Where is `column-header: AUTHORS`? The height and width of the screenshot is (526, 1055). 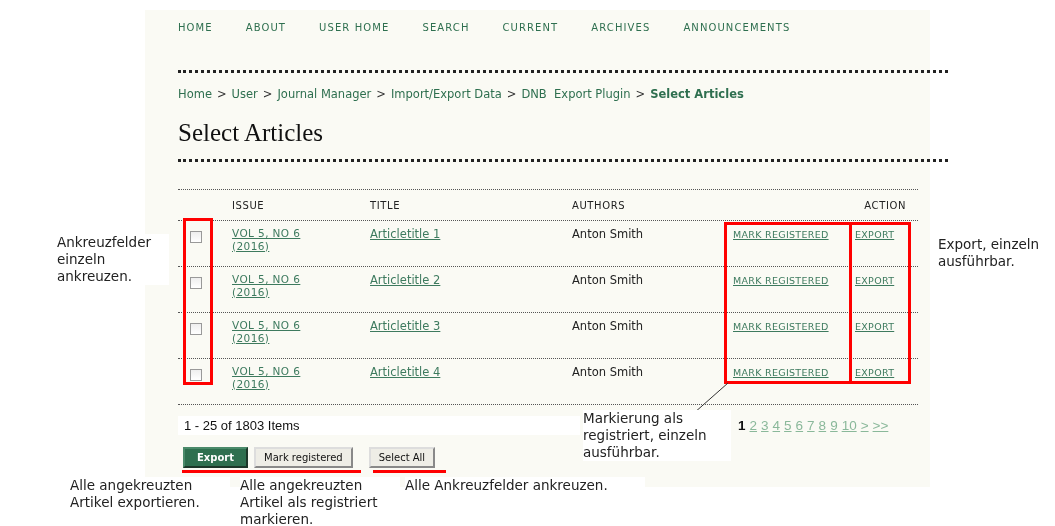
column-header: AUTHORS is located at coordinates (599, 205).